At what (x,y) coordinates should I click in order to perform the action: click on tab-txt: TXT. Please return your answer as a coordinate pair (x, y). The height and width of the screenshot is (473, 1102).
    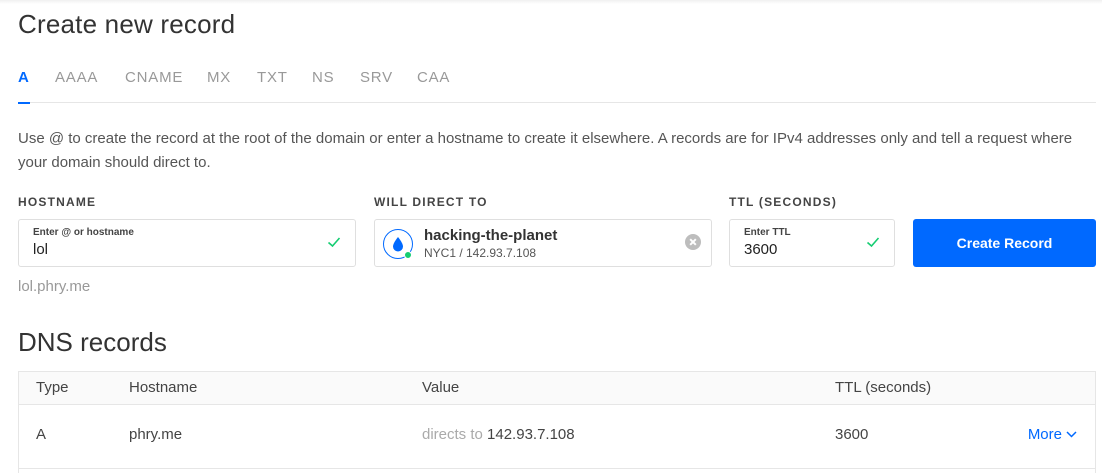
    Looking at the image, I should click on (272, 84).